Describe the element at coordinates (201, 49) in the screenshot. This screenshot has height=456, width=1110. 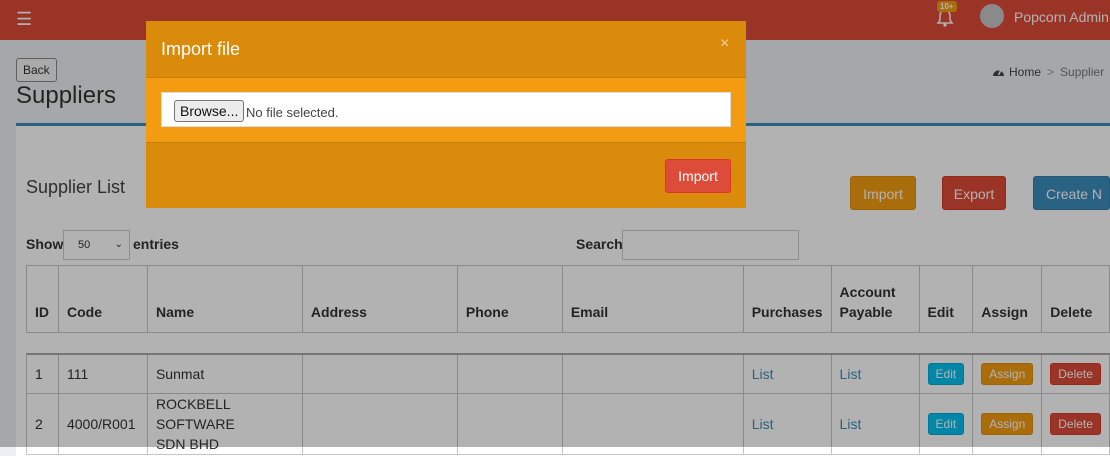
I see `modal-title: Import file` at that location.